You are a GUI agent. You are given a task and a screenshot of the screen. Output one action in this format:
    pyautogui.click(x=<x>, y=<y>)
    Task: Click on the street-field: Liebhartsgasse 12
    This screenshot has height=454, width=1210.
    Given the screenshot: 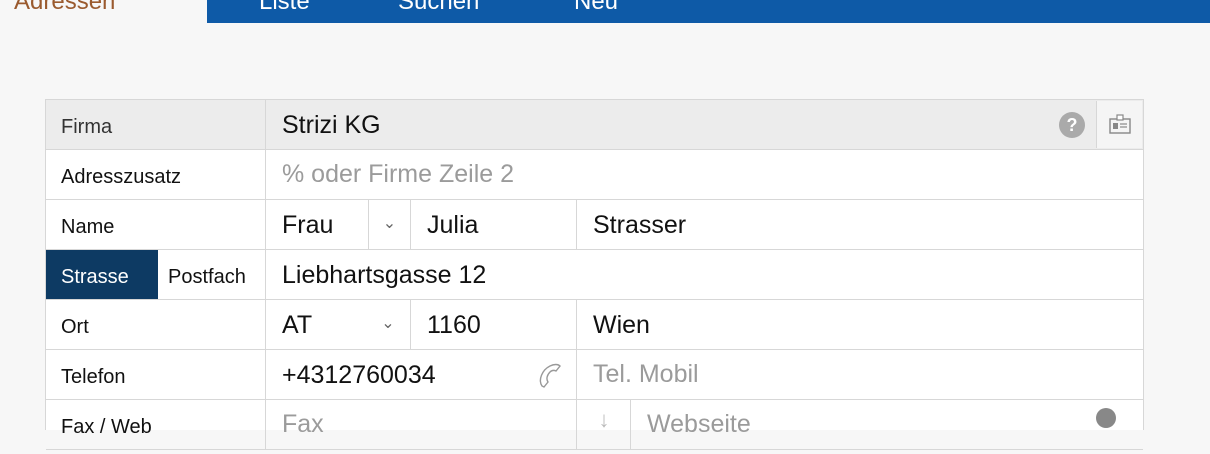 What is the action you would take?
    pyautogui.click(x=701, y=274)
    